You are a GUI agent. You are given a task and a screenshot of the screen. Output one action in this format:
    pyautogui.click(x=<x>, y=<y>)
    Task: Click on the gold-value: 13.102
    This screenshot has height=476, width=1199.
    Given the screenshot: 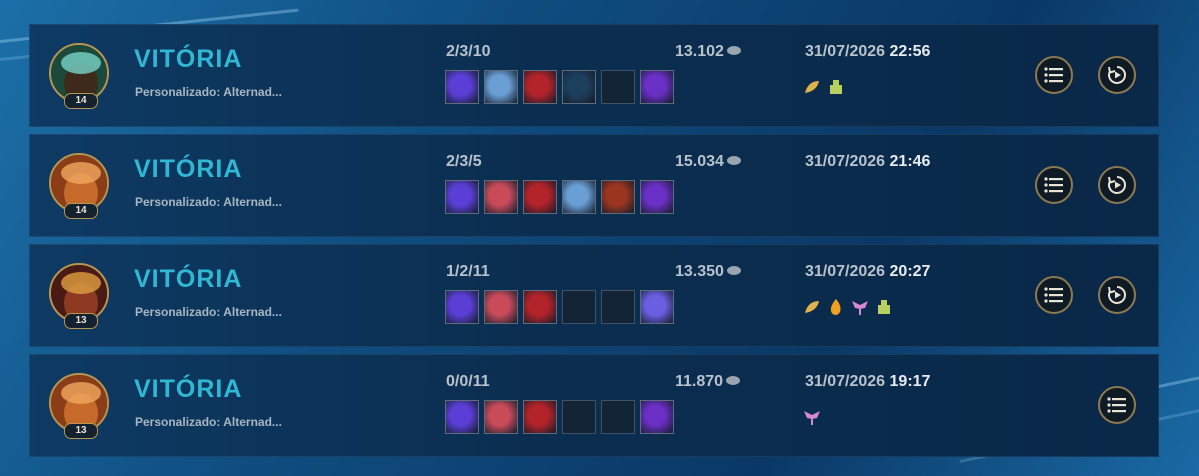 What is the action you would take?
    pyautogui.click(x=699, y=51)
    